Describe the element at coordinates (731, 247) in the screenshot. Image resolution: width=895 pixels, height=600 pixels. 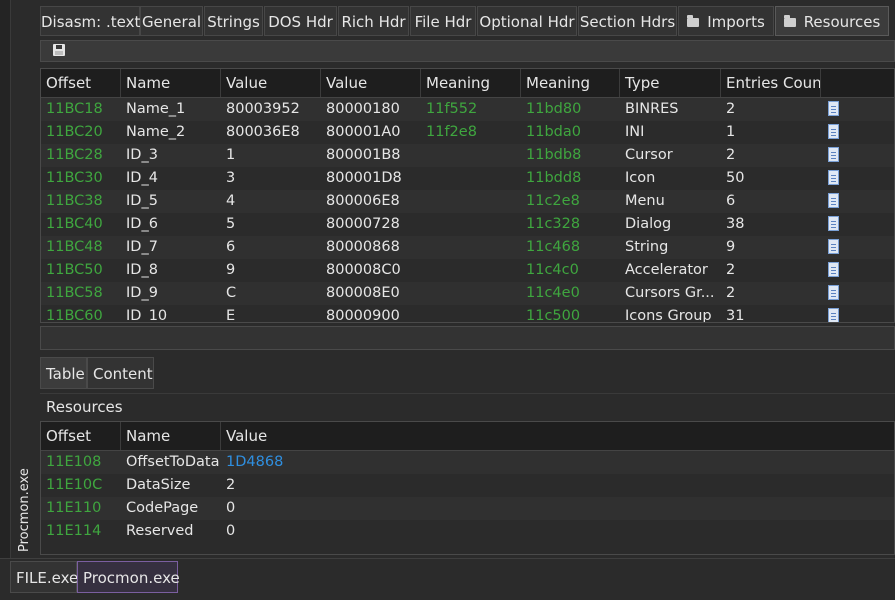
I see `cell-entries-count: 9` at that location.